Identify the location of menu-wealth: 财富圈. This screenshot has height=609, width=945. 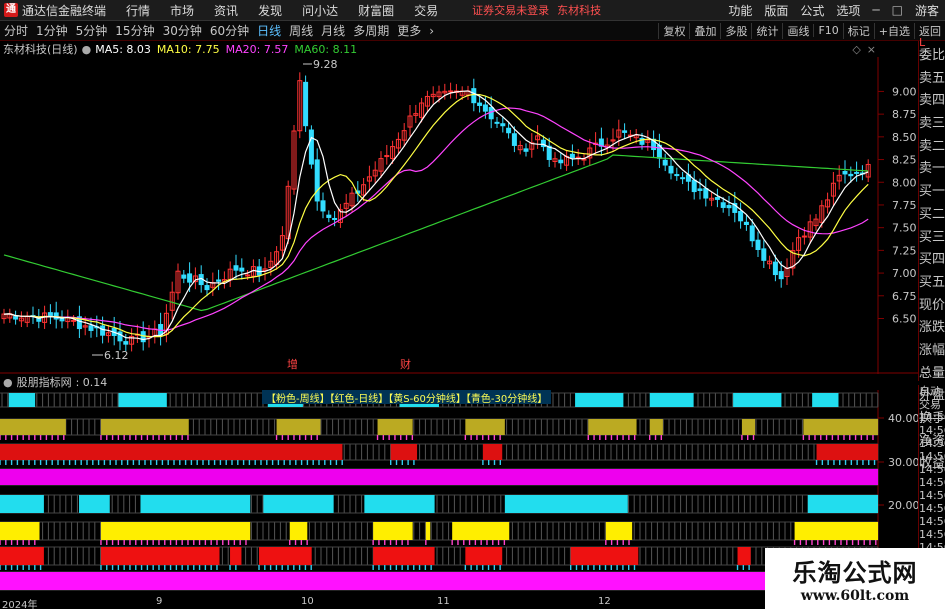
(376, 10).